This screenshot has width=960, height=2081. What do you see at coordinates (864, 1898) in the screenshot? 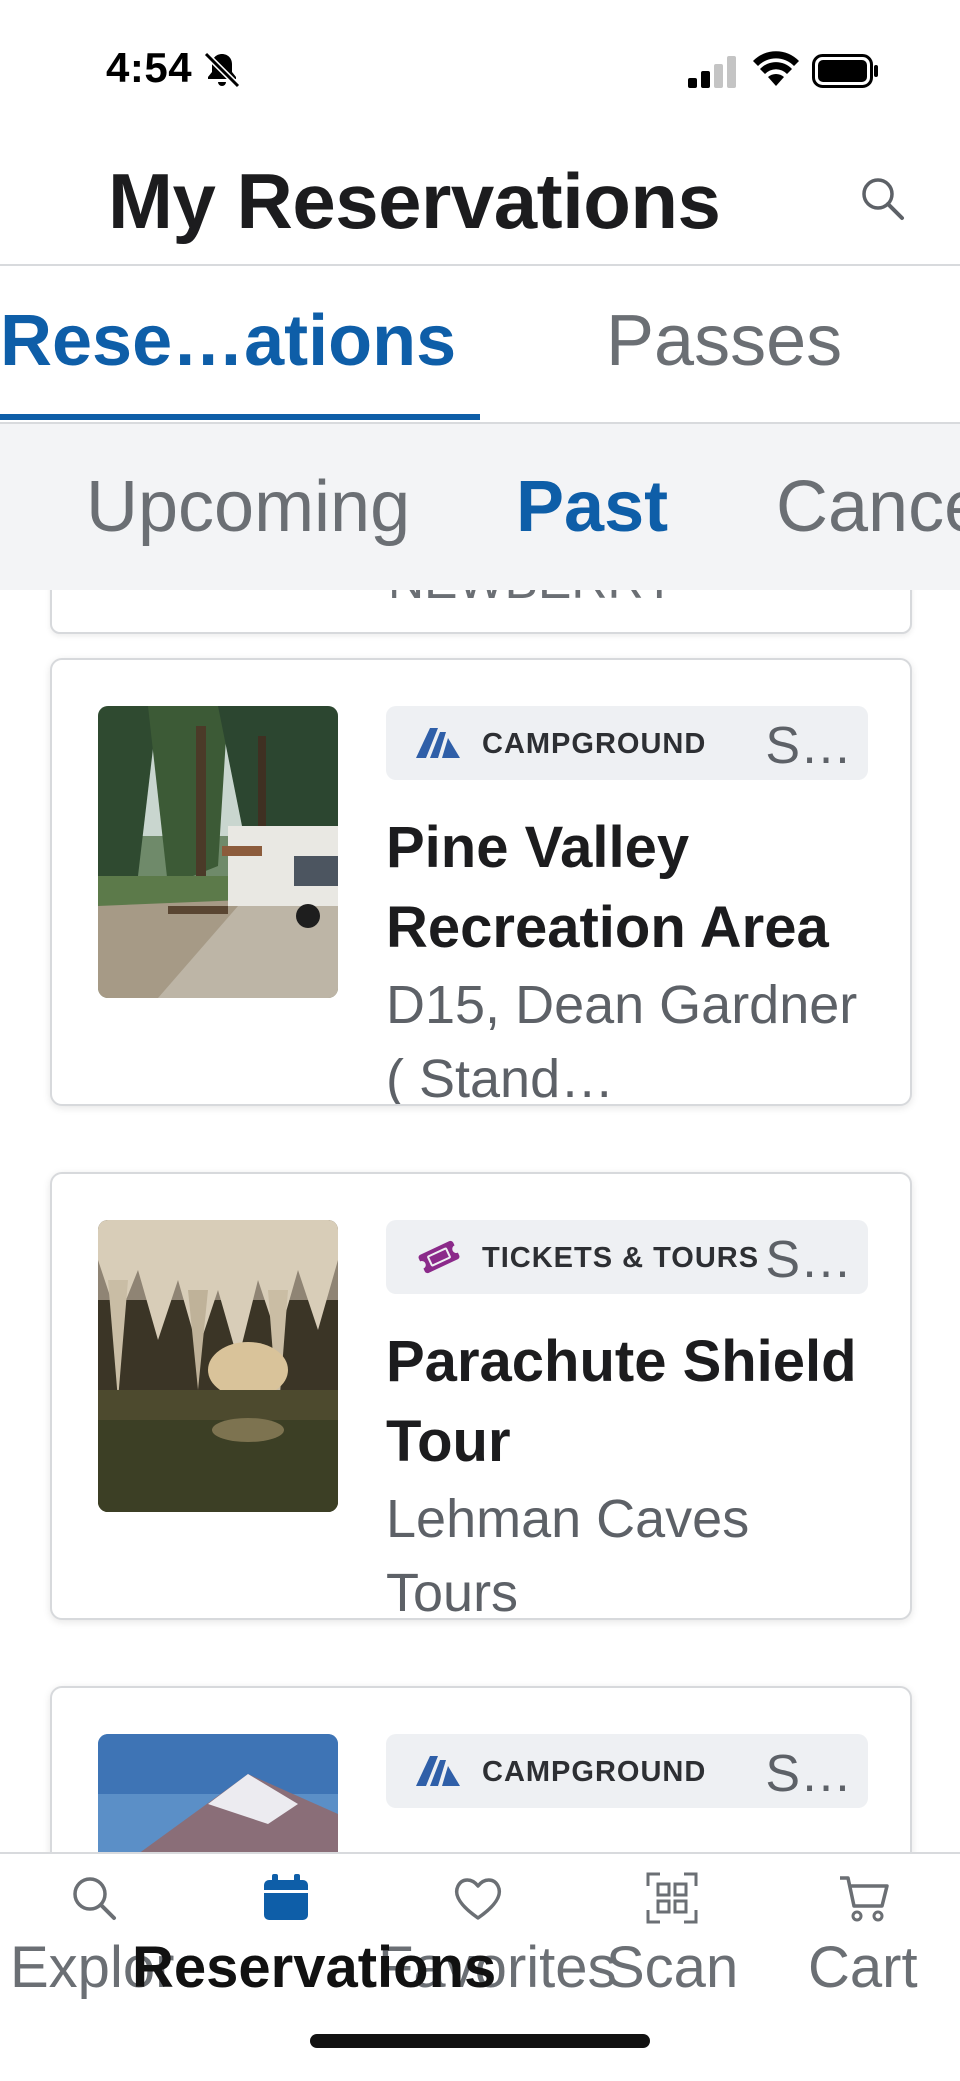
I see `cart-icon` at bounding box center [864, 1898].